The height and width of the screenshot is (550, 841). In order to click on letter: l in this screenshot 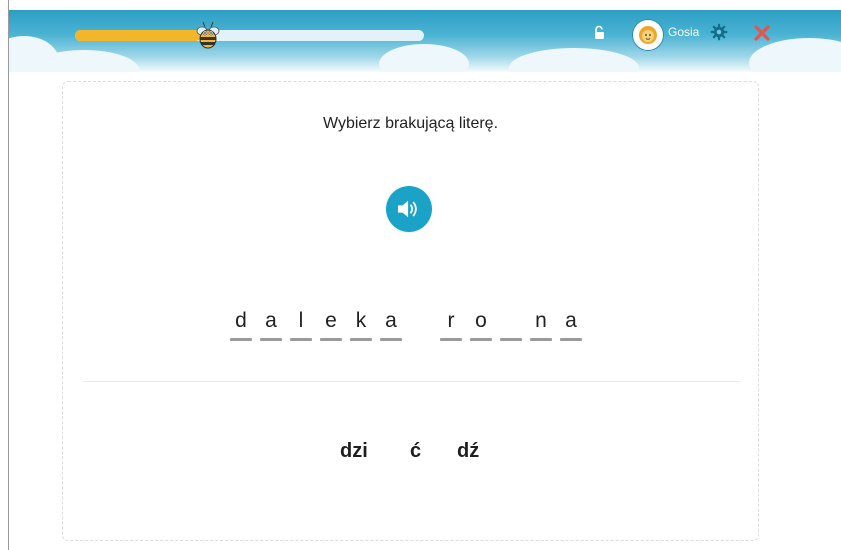, I will do `click(301, 320)`.